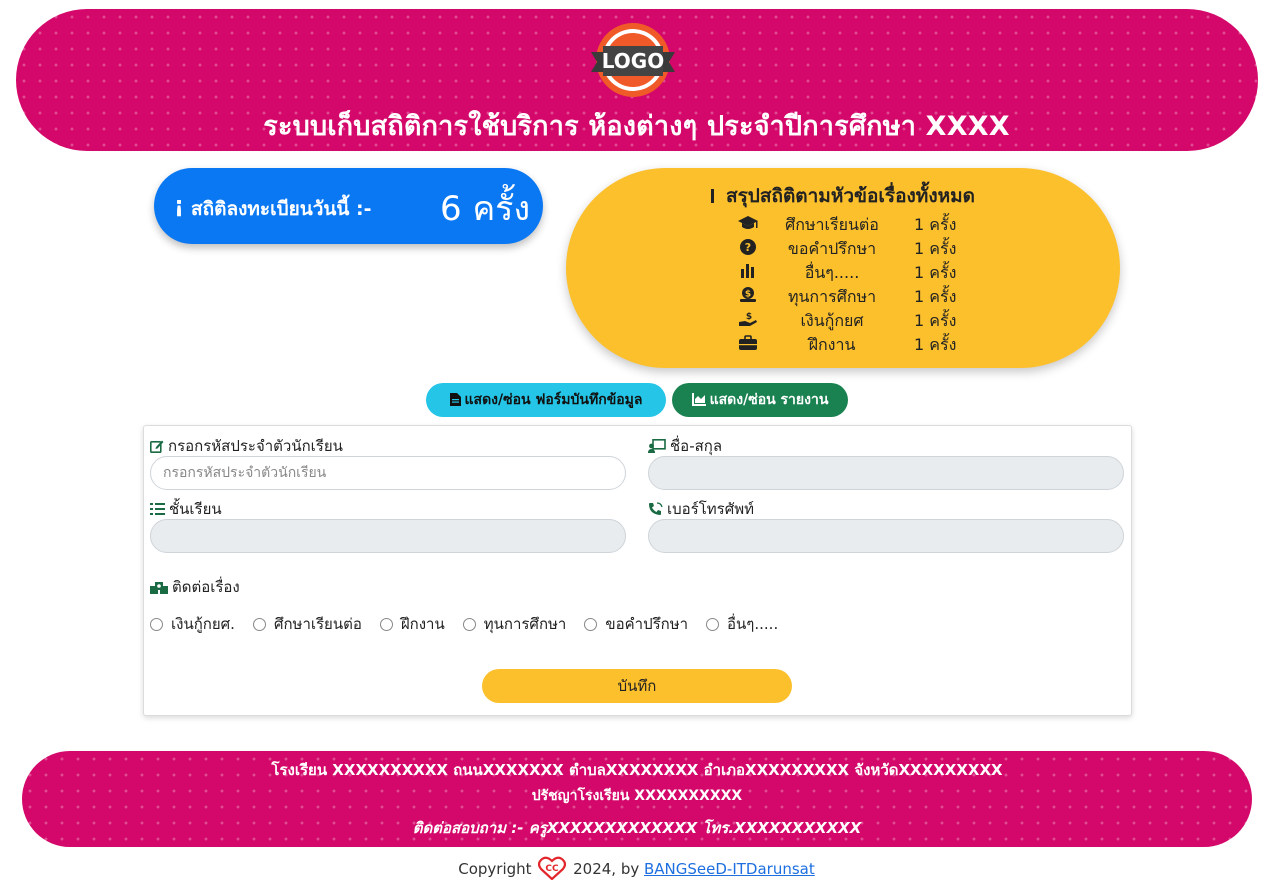 The width and height of the screenshot is (1273, 893). What do you see at coordinates (711, 509) in the screenshot?
I see `phone-label: เบอร์โทรศัพท์` at bounding box center [711, 509].